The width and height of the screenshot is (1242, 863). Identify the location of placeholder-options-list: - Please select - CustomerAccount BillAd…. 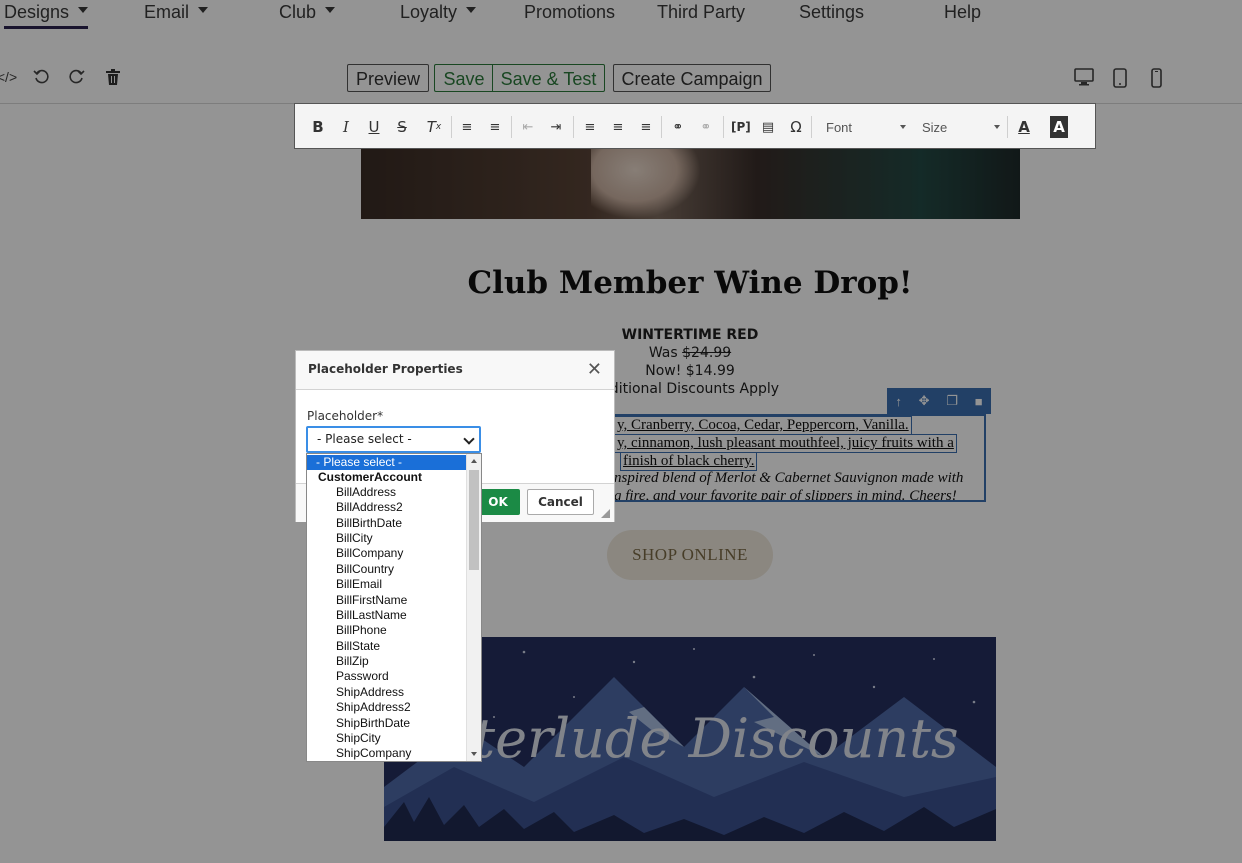
(394, 607).